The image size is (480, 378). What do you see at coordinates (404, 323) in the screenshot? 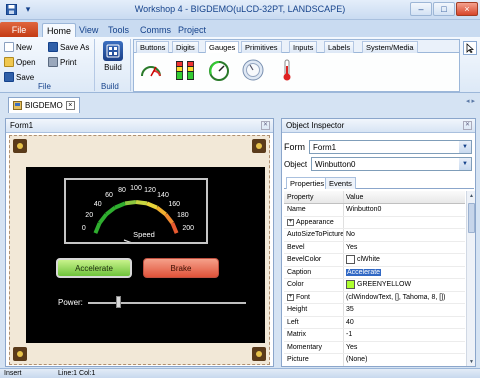
I see `property-value-cell: 40` at bounding box center [404, 323].